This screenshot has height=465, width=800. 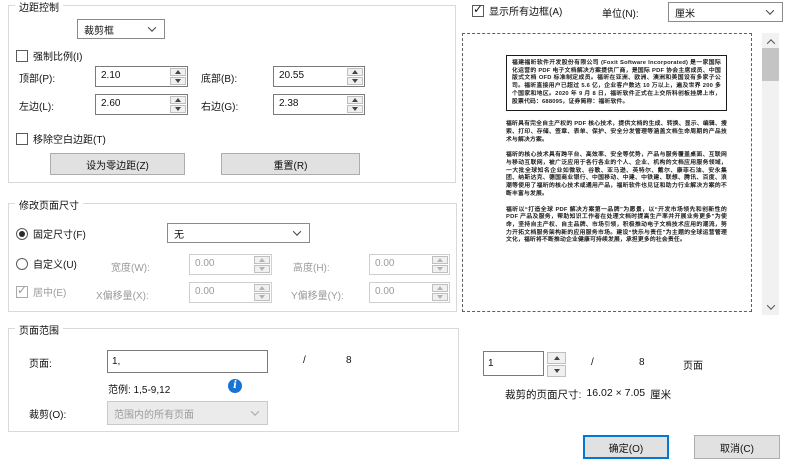 What do you see at coordinates (409, 264) in the screenshot?
I see `height-spinner: 0.00` at bounding box center [409, 264].